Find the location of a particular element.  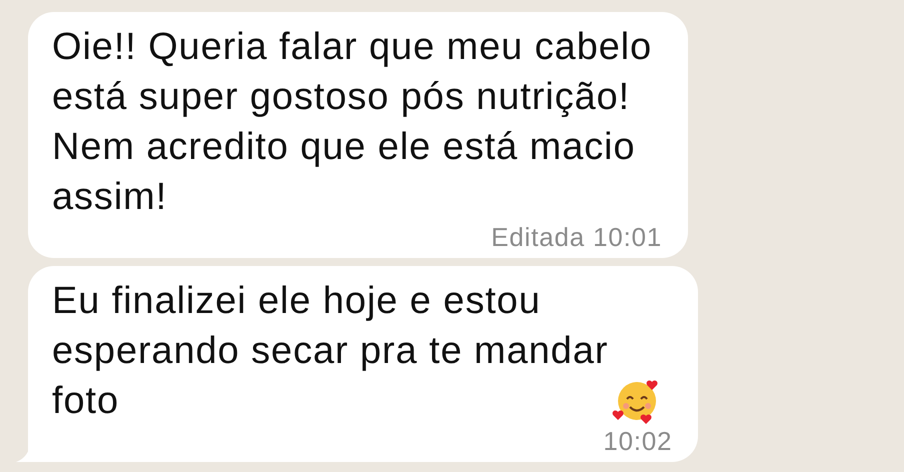

message-time: 10:02 is located at coordinates (637, 441).